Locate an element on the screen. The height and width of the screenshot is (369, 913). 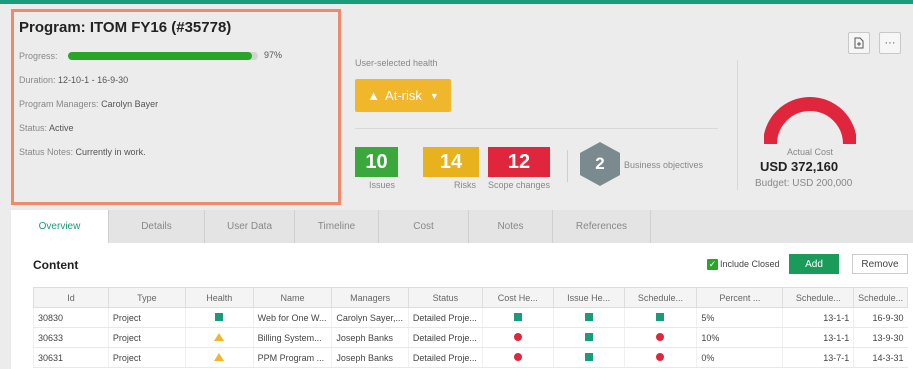
column-header: Id is located at coordinates (71, 297).